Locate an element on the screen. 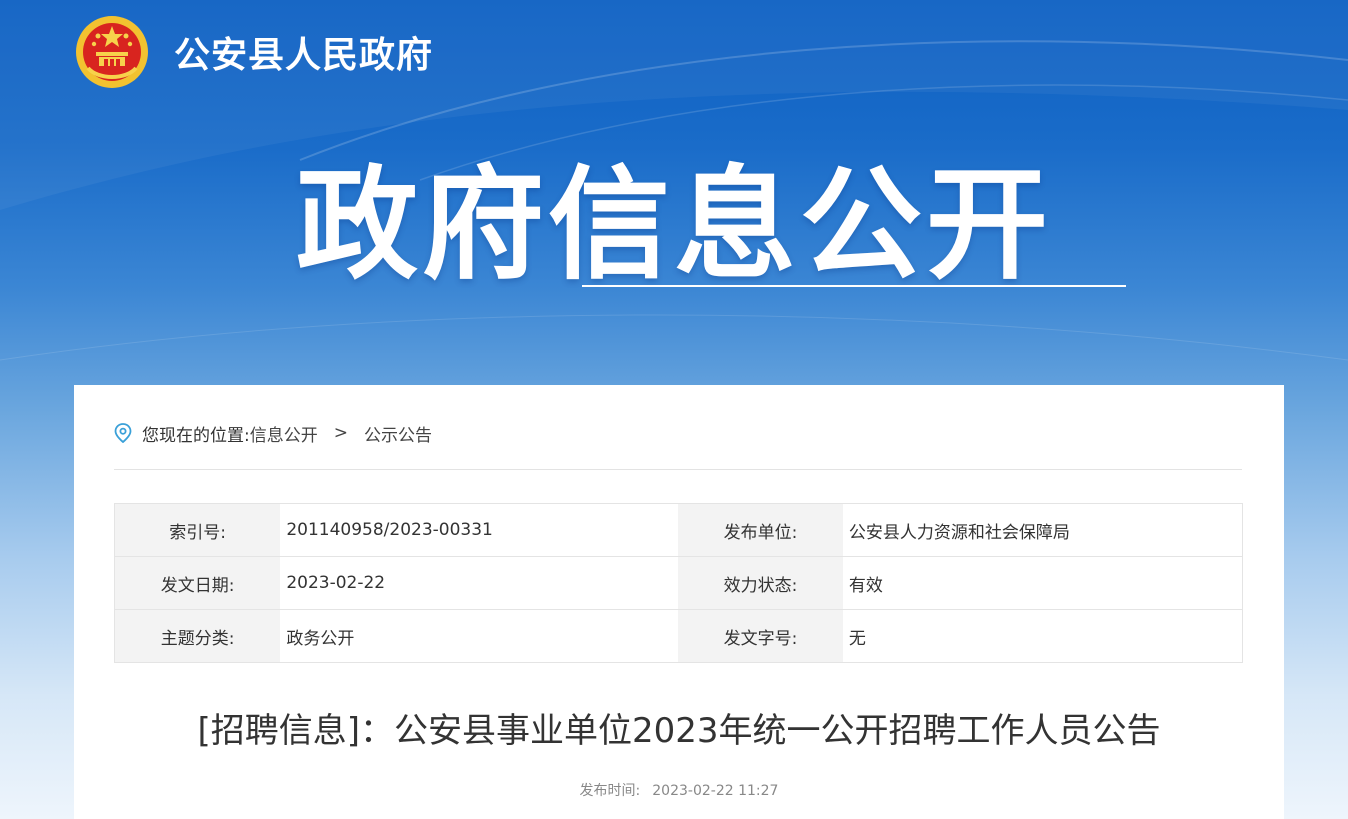 Image resolution: width=1348 pixels, height=819 pixels. topic-category-value: 政务公开 is located at coordinates (479, 636).